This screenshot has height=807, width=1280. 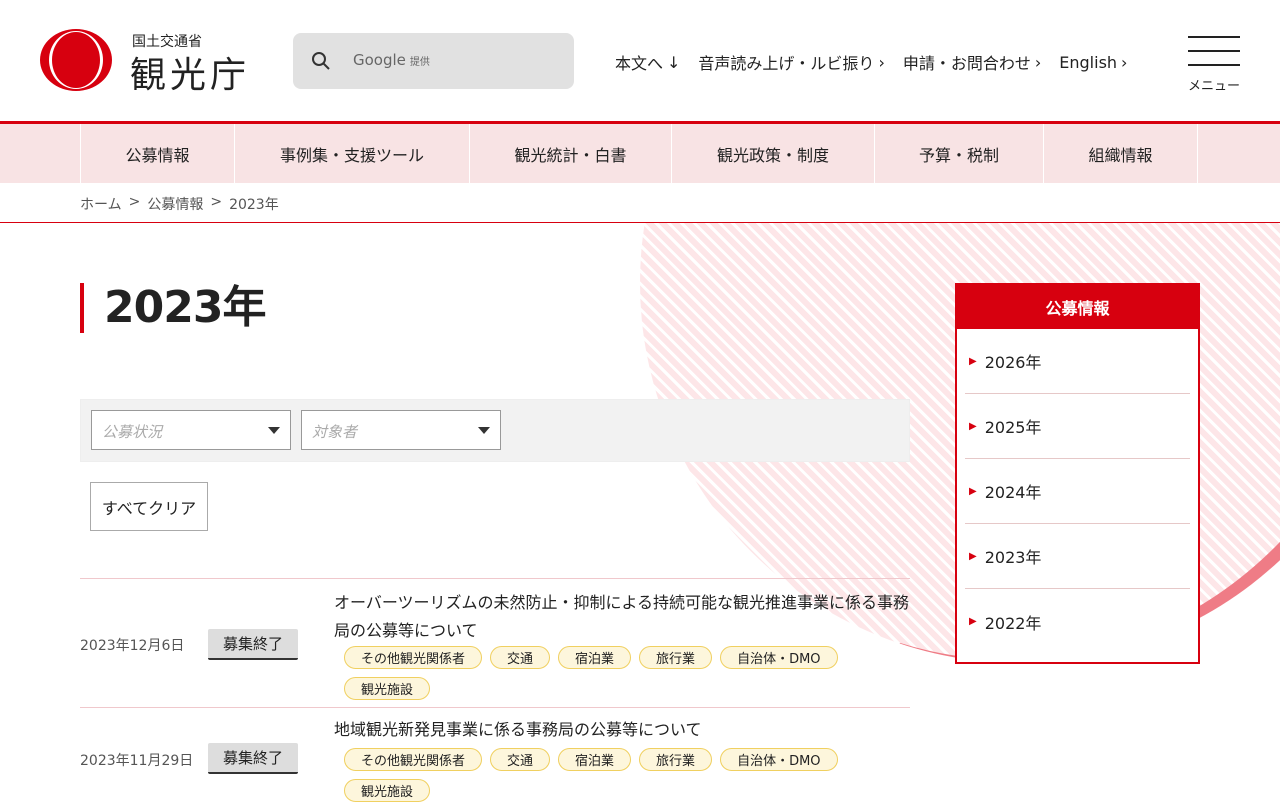 I want to click on breadcrumb: ホーム > 公募情報 > 2023年, so click(x=179, y=204).